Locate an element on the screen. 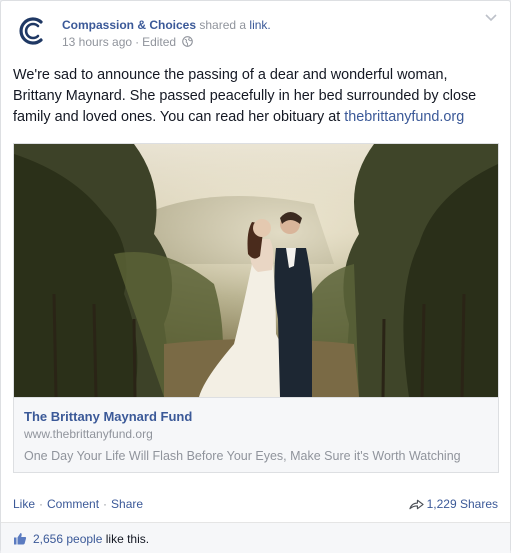 The image size is (511, 553). post-meta: 13 hours ago · Edited is located at coordinates (128, 42).